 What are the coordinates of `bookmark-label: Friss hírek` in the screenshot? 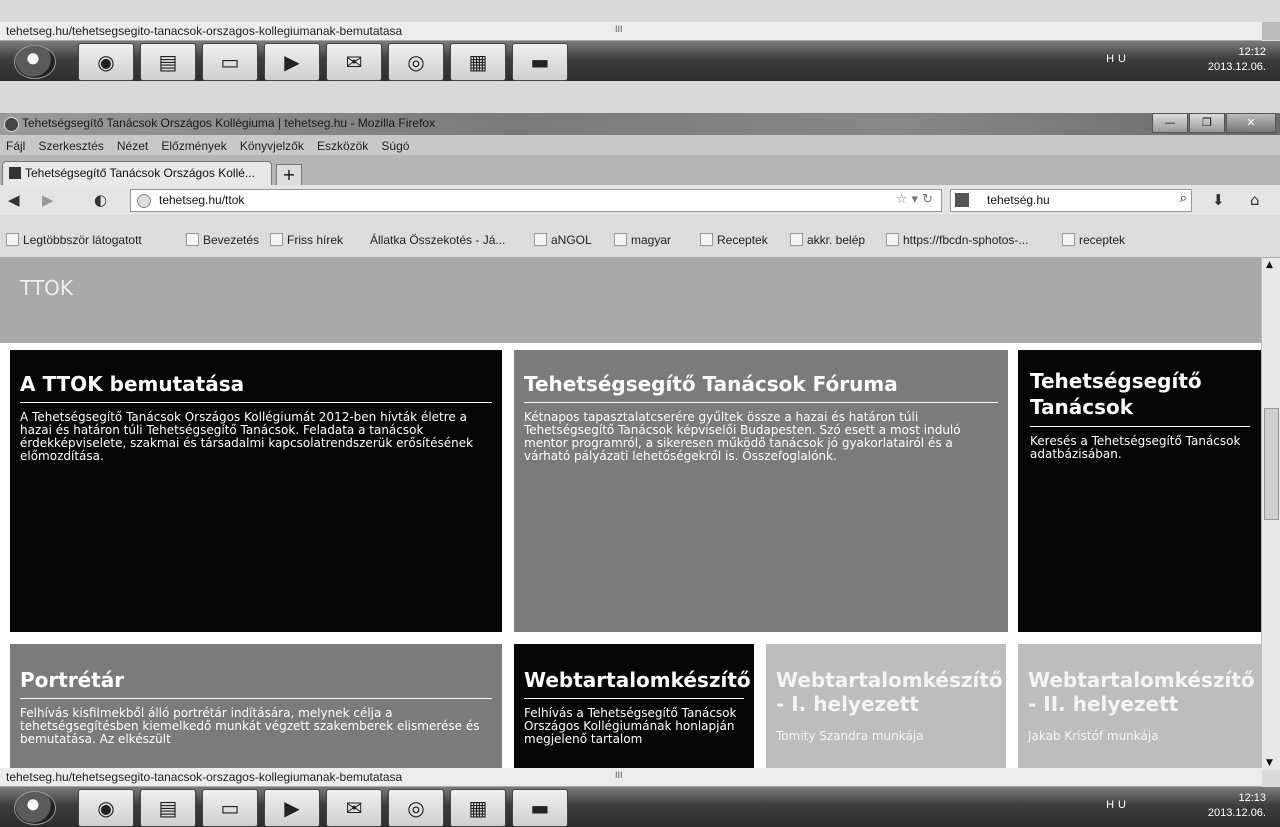 It's located at (315, 240).